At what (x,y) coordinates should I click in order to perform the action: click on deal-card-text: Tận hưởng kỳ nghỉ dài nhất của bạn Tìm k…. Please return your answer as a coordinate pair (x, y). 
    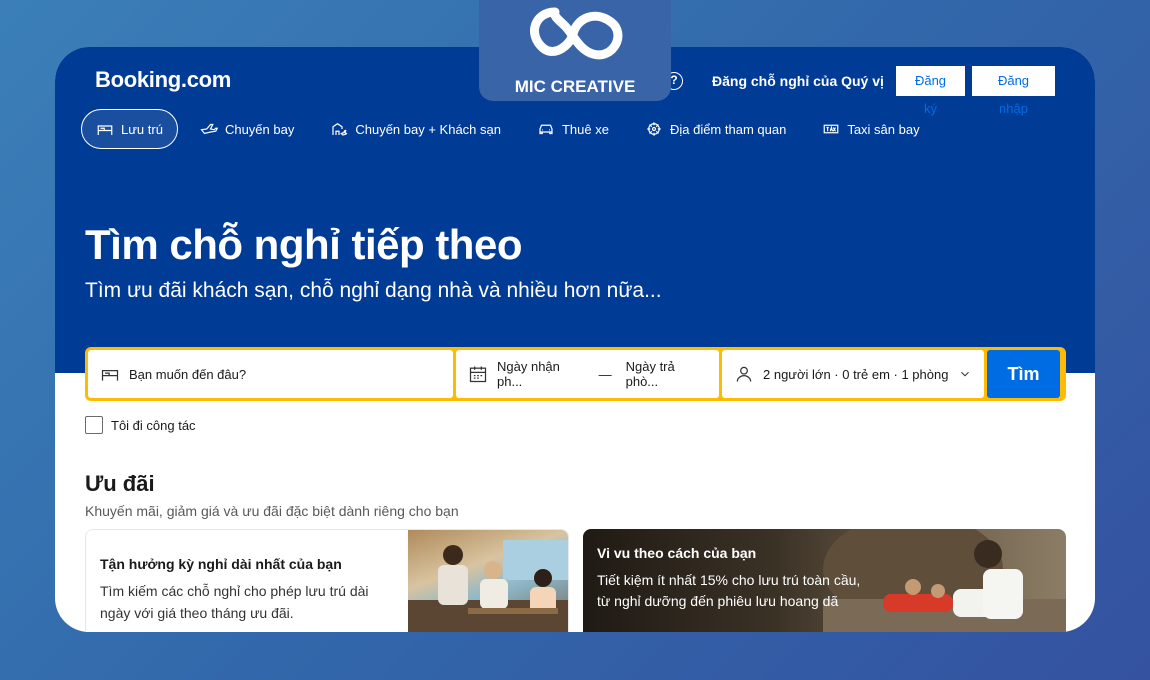
    Looking at the image, I should click on (250, 590).